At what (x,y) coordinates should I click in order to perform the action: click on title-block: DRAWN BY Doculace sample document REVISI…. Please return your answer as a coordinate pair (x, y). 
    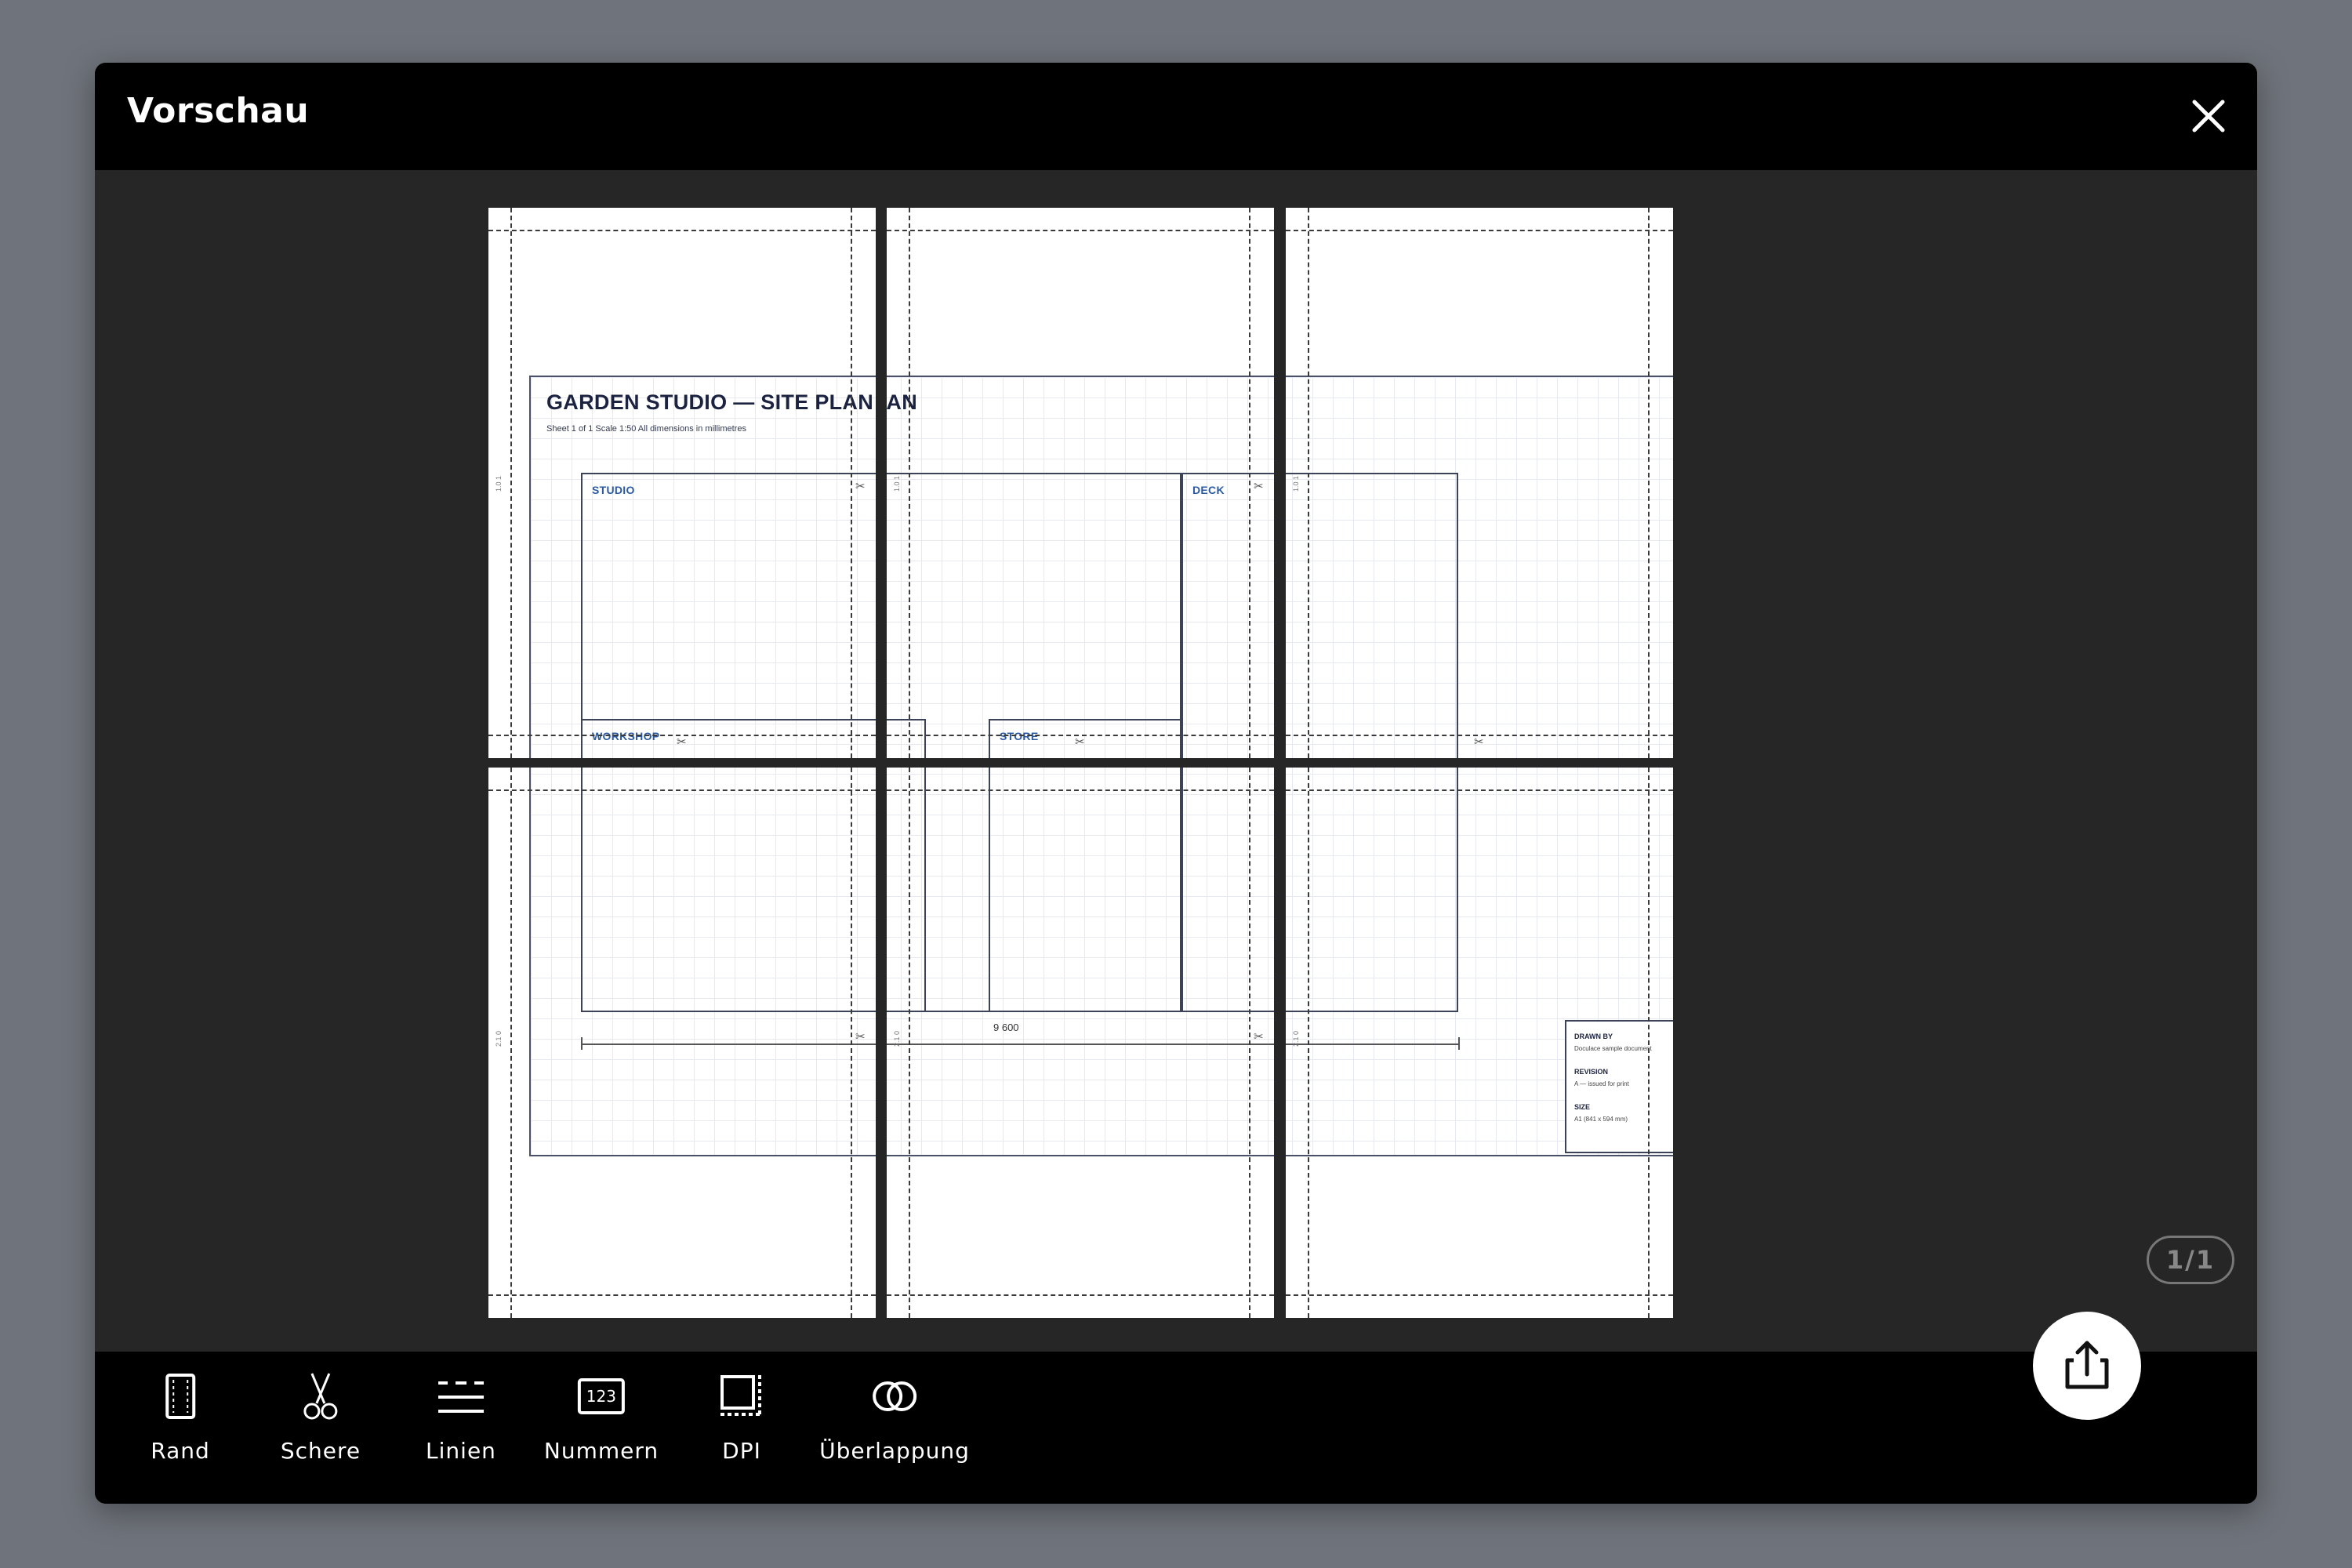
    Looking at the image, I should click on (1619, 1086).